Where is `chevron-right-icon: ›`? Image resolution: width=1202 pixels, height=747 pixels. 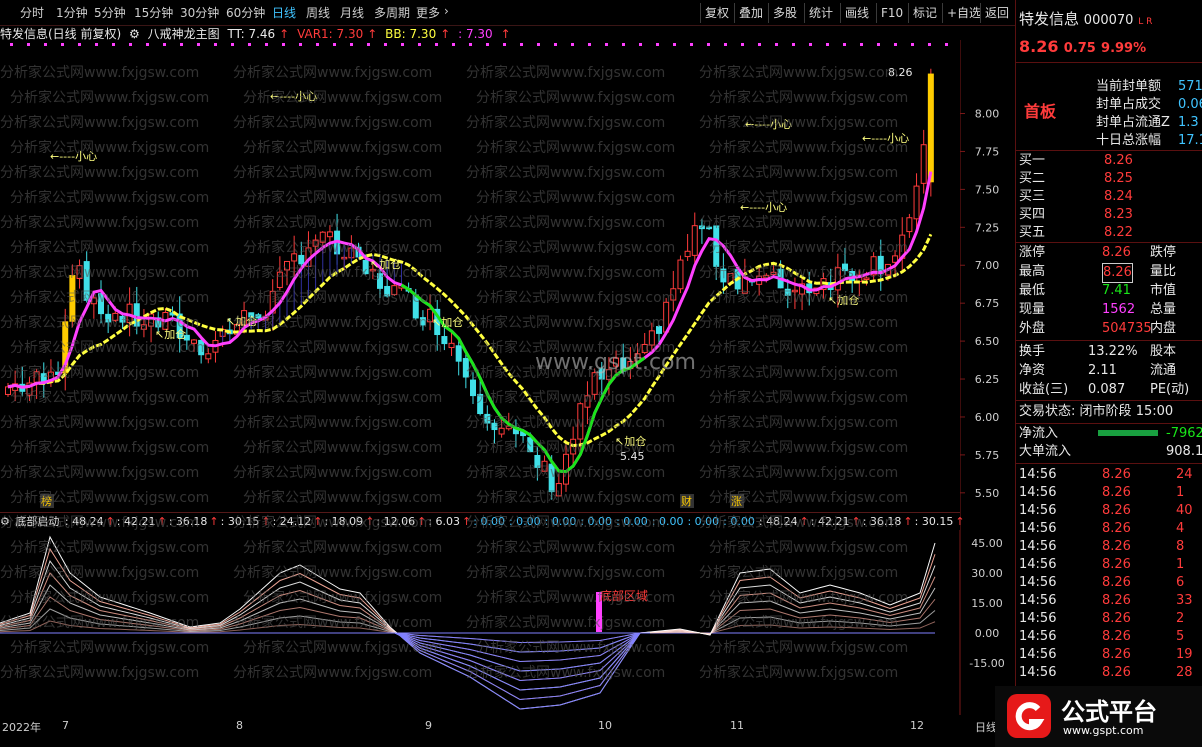
chevron-right-icon: › is located at coordinates (446, 11).